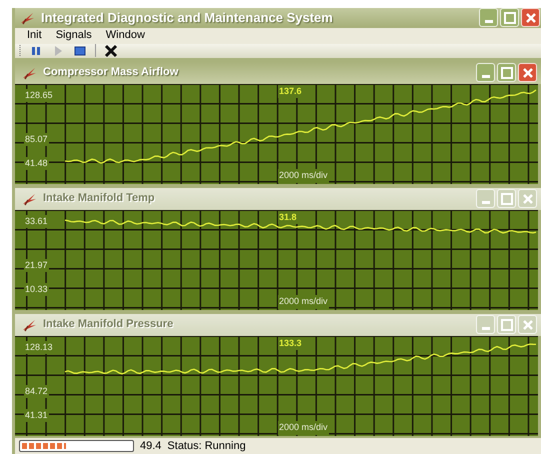 The height and width of the screenshot is (454, 541). Describe the element at coordinates (36, 221) in the screenshot. I see `axis-label: 33.61` at that location.